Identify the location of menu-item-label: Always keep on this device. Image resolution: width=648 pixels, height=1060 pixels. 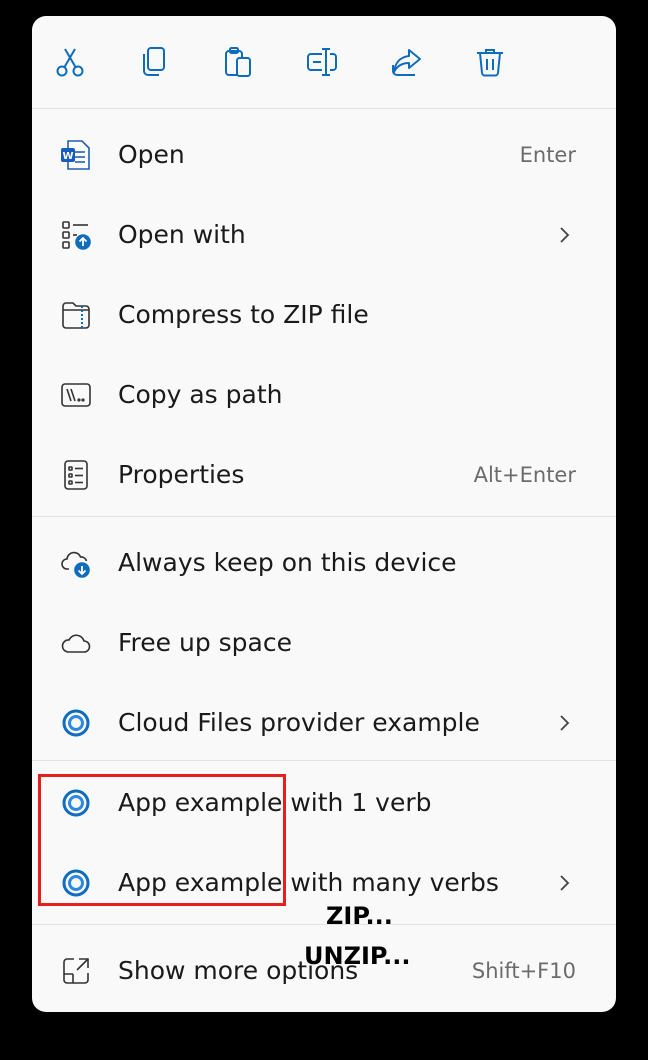
(287, 562).